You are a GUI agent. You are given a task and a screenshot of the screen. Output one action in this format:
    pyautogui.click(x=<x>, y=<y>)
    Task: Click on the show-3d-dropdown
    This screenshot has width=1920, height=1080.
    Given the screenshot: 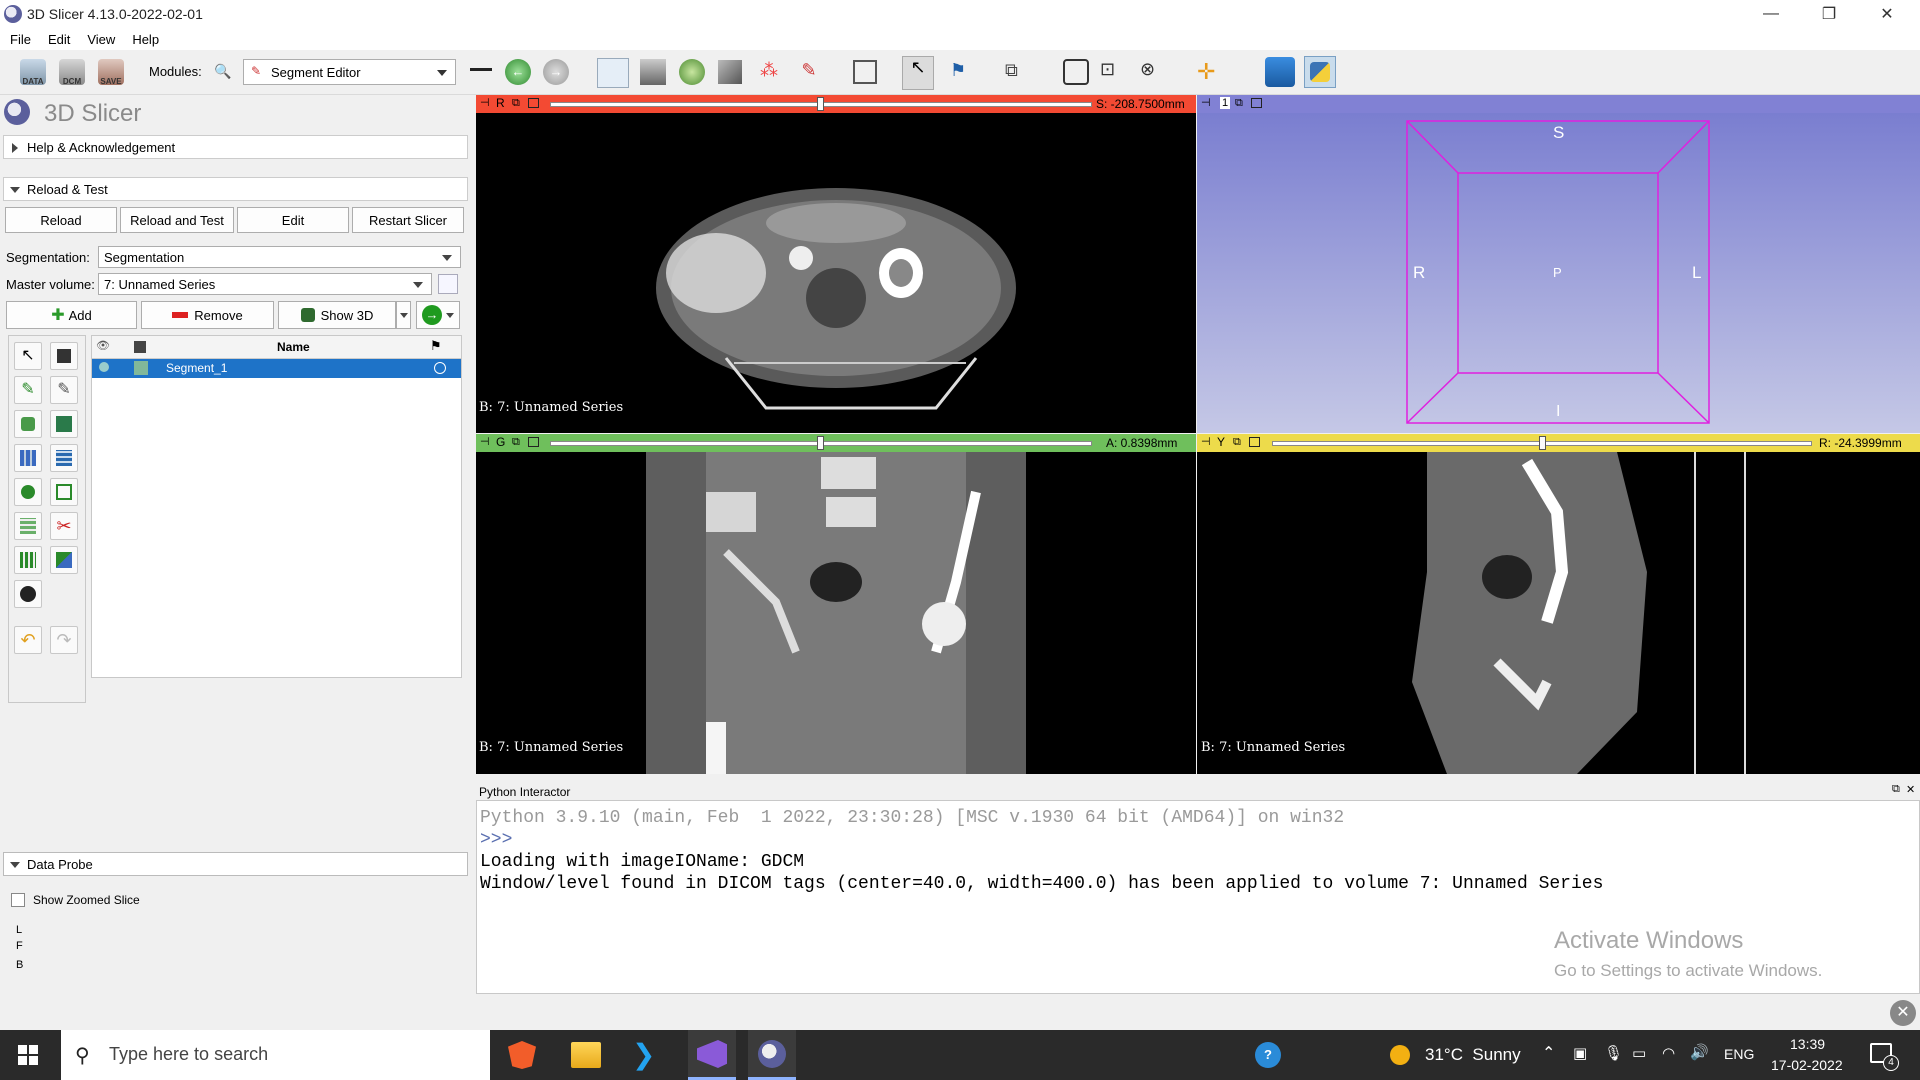 What is the action you would take?
    pyautogui.click(x=403, y=315)
    